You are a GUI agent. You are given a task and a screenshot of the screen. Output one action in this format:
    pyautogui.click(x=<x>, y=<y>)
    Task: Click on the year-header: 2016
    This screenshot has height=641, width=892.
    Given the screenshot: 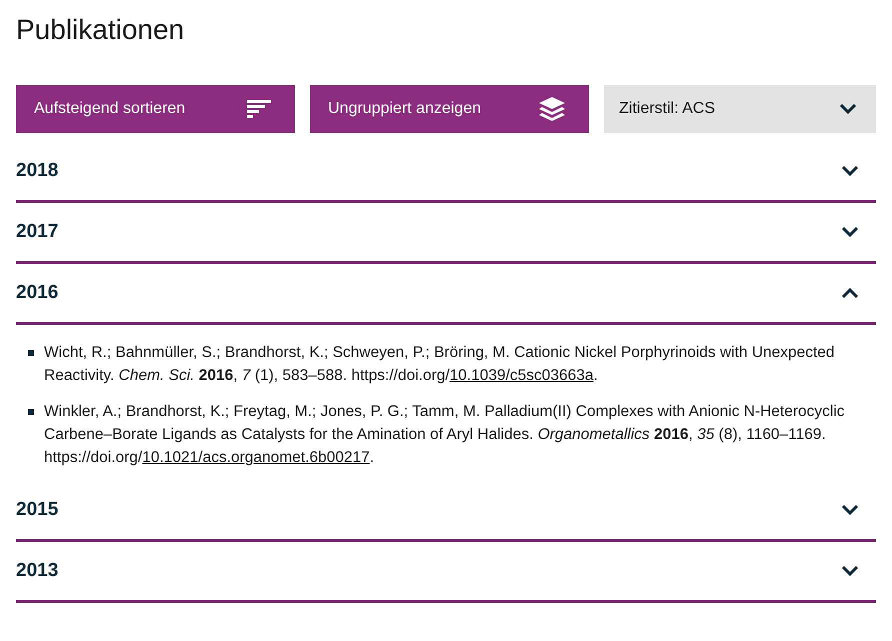 What is the action you would take?
    pyautogui.click(x=446, y=294)
    